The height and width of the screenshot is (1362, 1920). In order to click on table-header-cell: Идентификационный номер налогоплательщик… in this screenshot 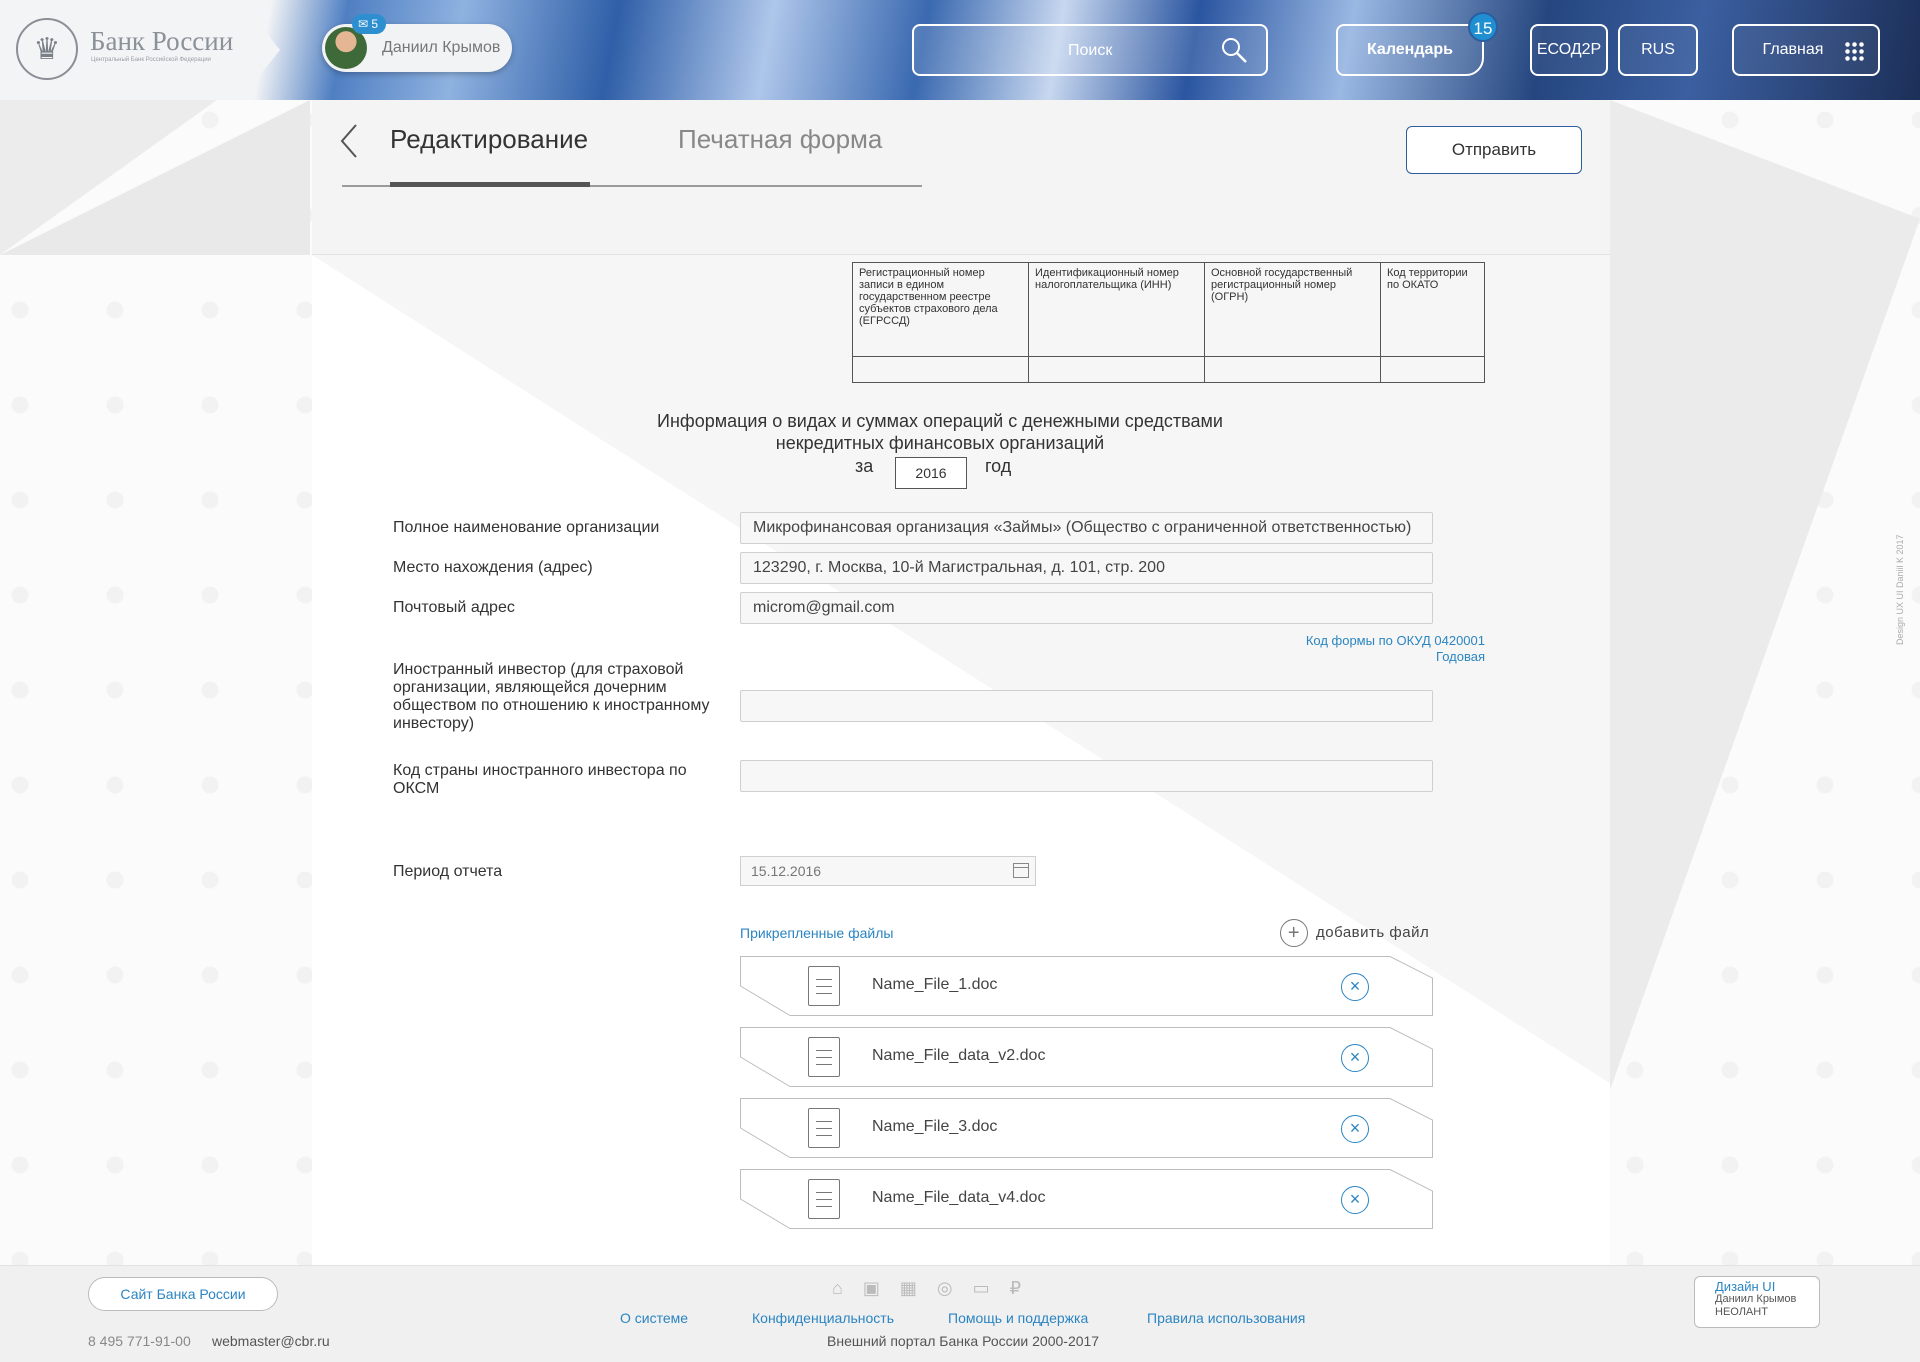, I will do `click(1116, 309)`.